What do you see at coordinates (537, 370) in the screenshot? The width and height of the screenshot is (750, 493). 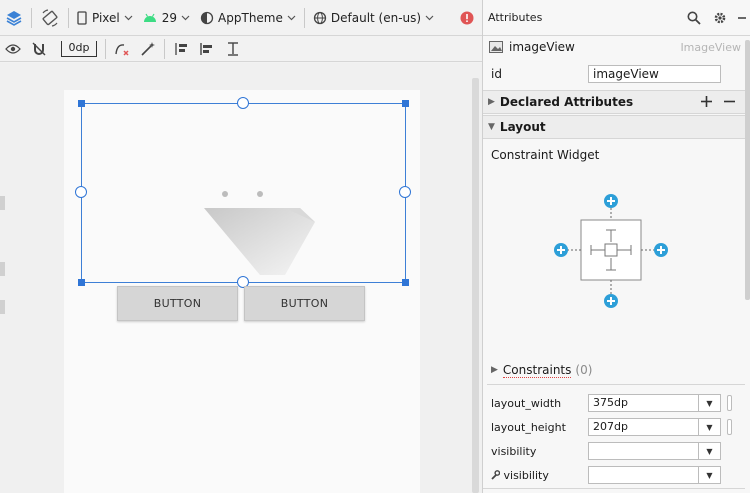 I see `constraints-label: Constraints` at bounding box center [537, 370].